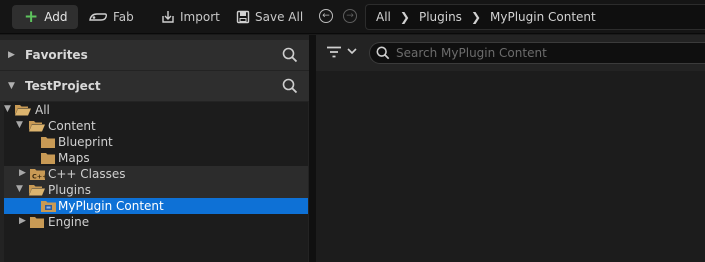 The height and width of the screenshot is (262, 705). I want to click on tree-item-cpp-classes: ▶ C++ C++ Classes, so click(156, 174).